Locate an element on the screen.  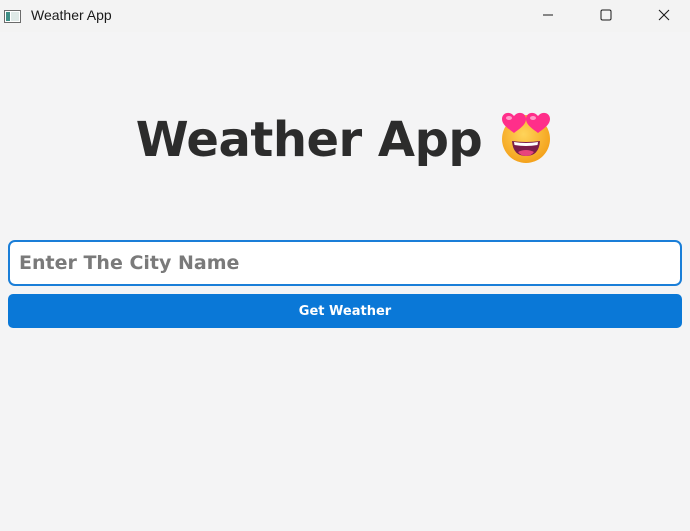
page-title-text: Weather App is located at coordinates (309, 140).